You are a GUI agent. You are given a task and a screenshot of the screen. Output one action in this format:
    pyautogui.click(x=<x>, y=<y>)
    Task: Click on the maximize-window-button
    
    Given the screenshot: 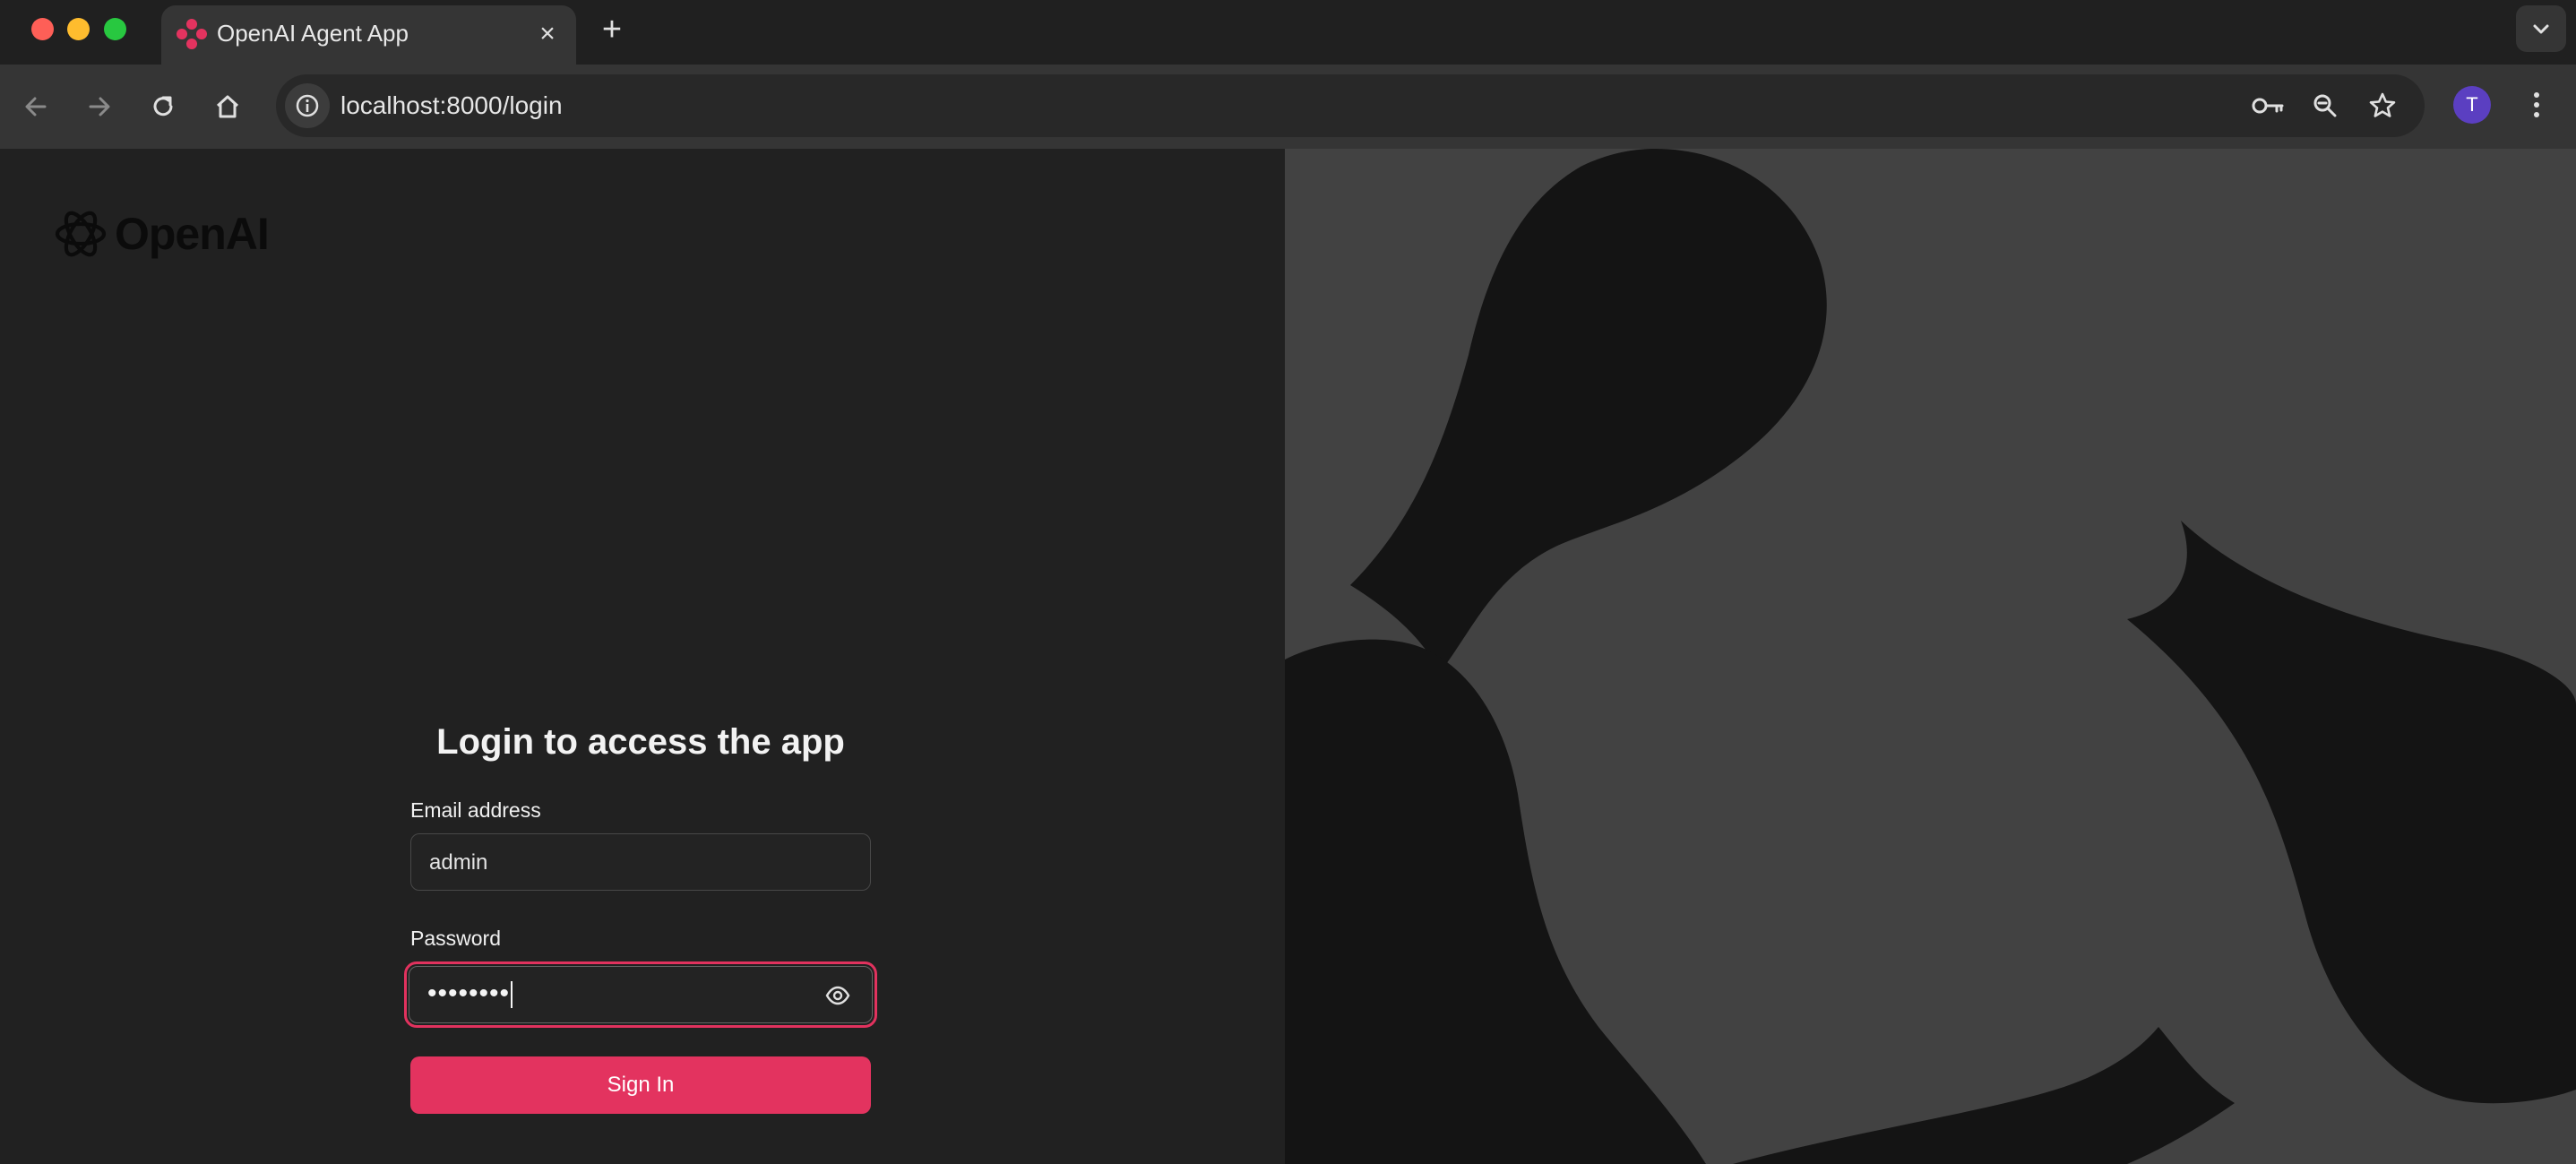 What is the action you would take?
    pyautogui.click(x=115, y=29)
    